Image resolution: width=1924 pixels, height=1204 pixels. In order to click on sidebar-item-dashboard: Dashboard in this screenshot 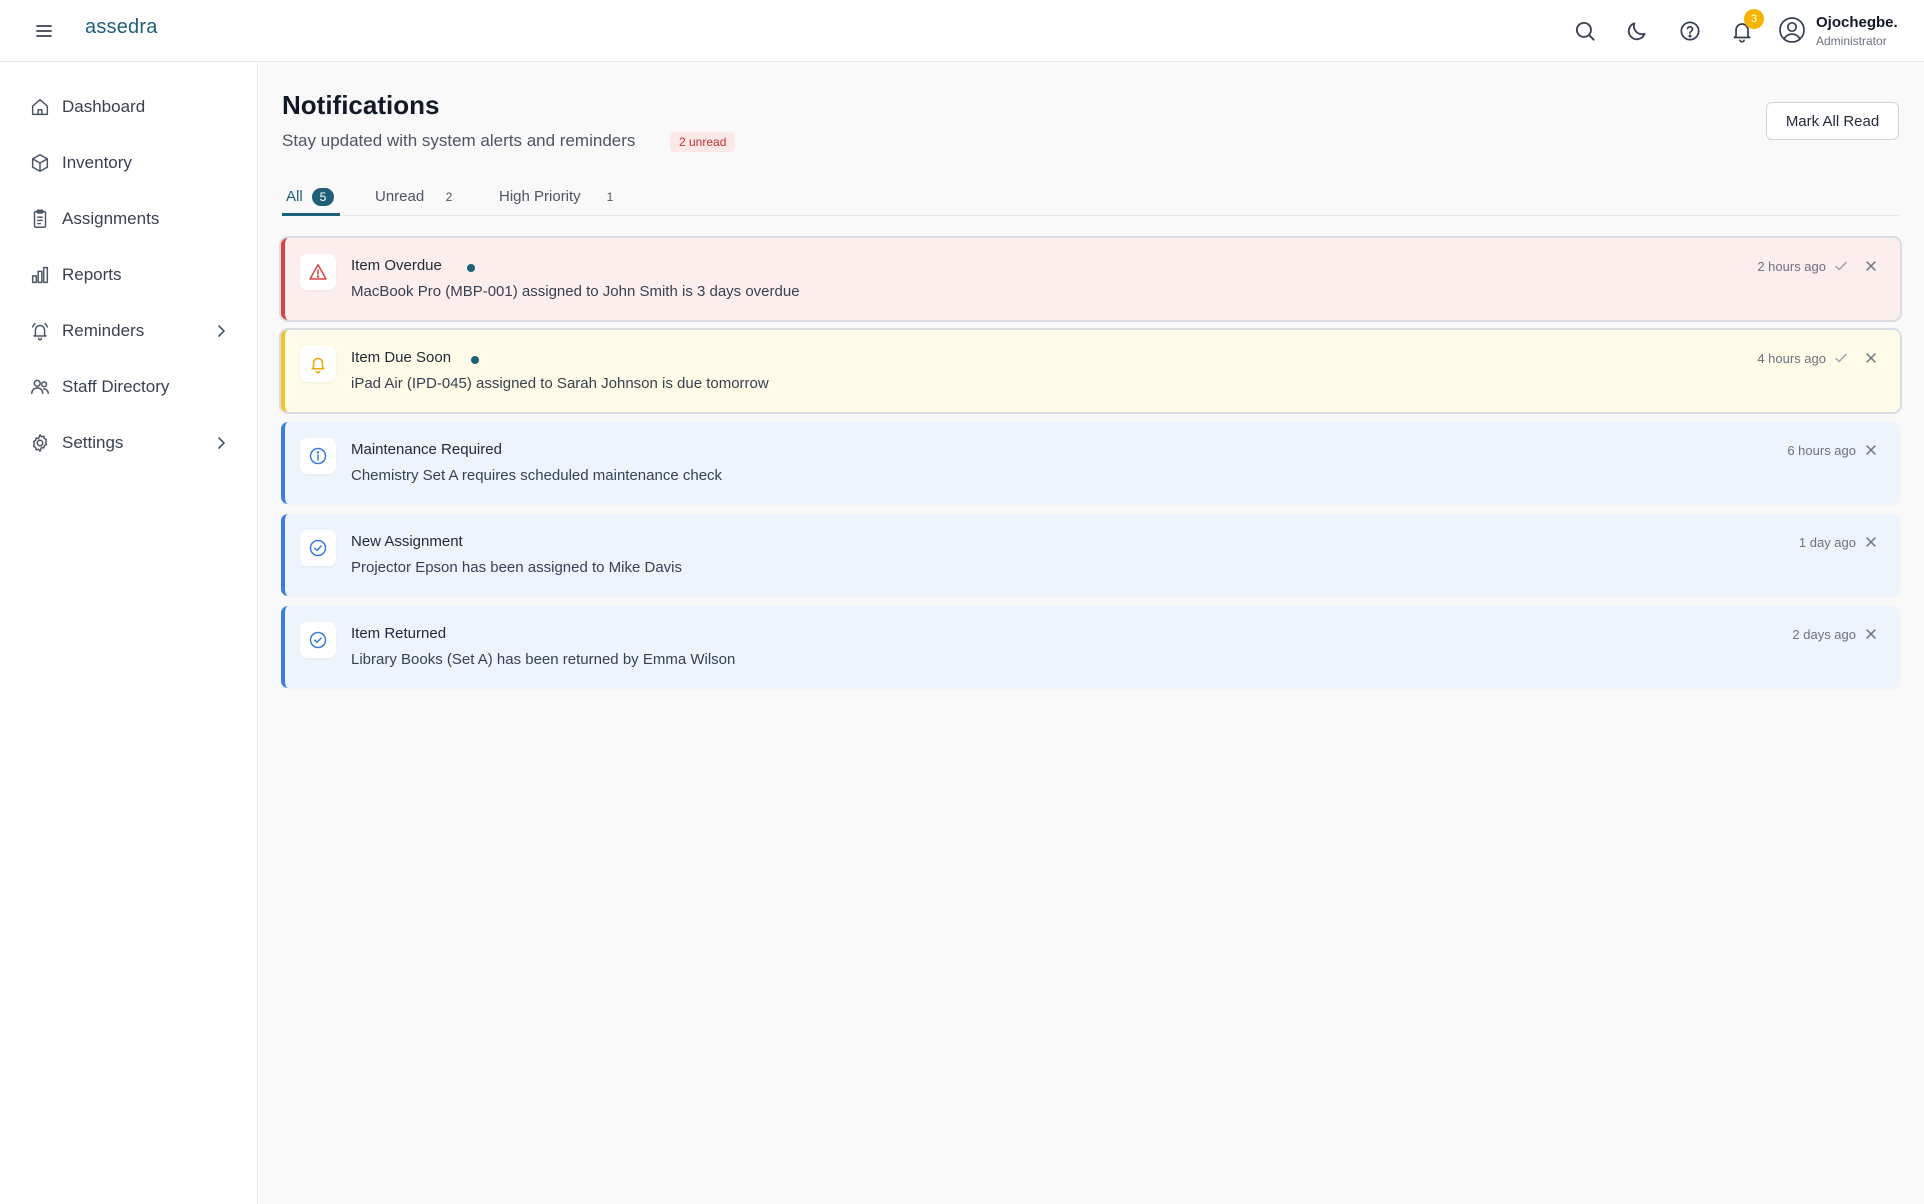, I will do `click(129, 107)`.